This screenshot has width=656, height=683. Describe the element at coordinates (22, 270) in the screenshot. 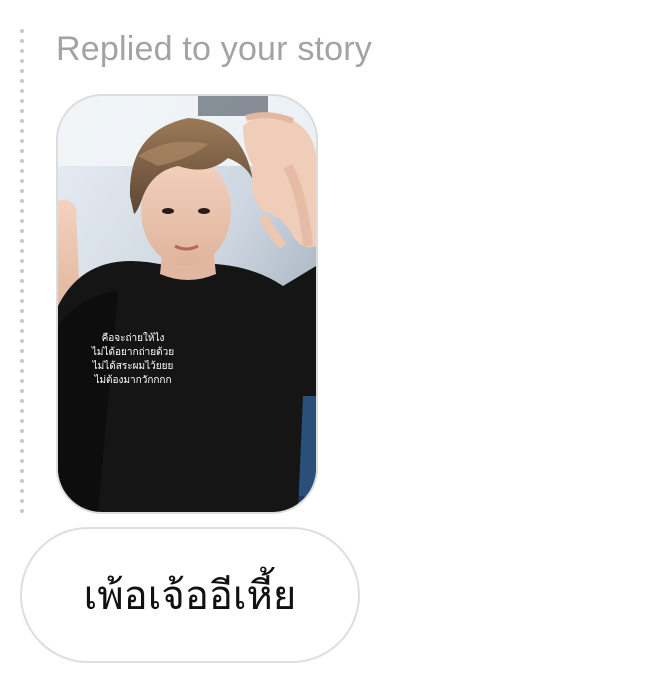

I see `reply-thread-line` at that location.